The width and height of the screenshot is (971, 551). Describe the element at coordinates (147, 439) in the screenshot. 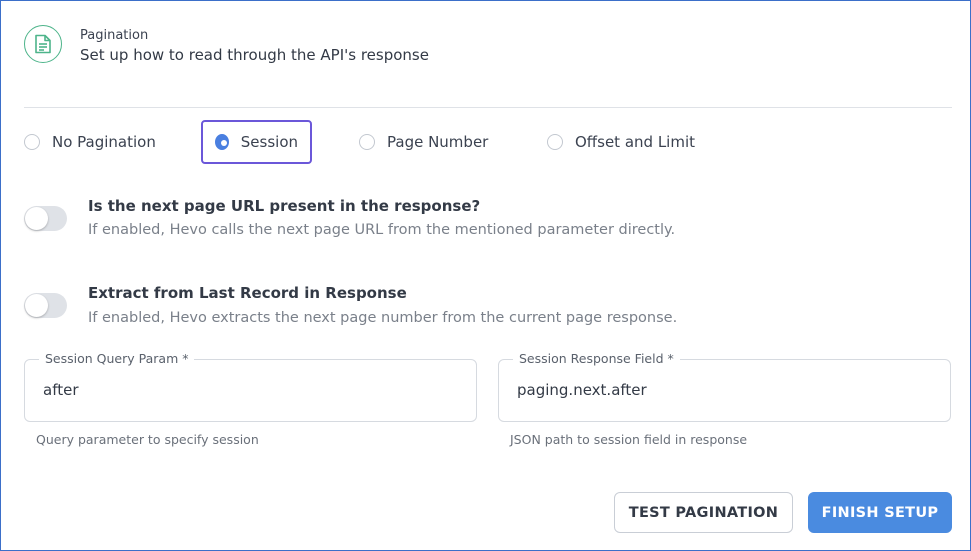

I see `session-query-param-hint: Query parameter to specify session` at that location.